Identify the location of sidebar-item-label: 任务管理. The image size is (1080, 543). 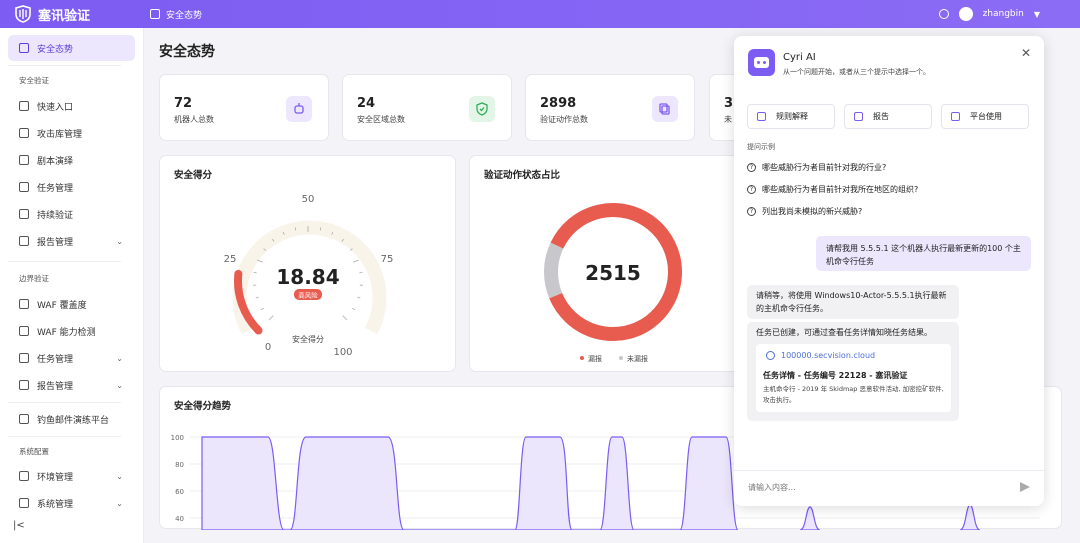
(55, 188).